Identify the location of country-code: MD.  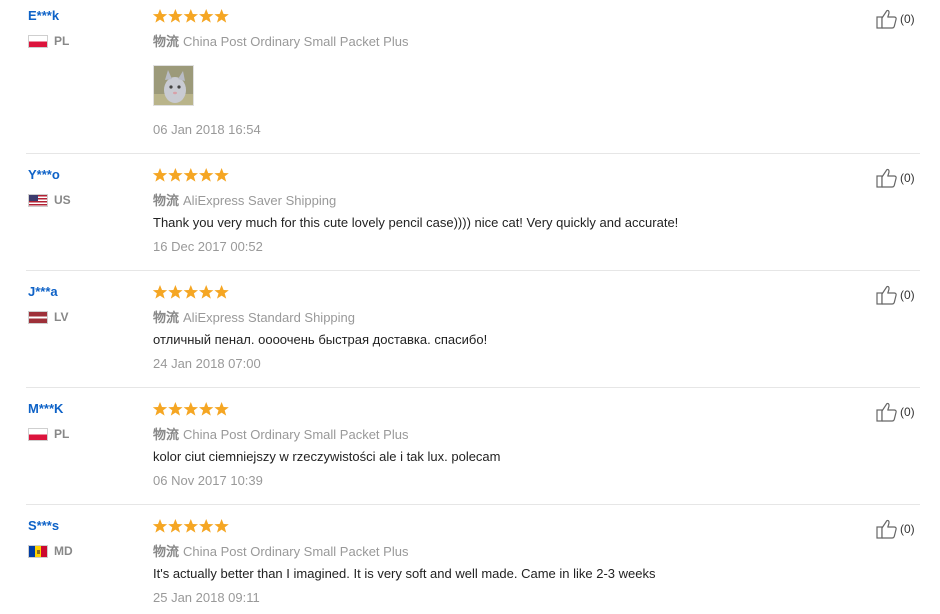
(63, 551).